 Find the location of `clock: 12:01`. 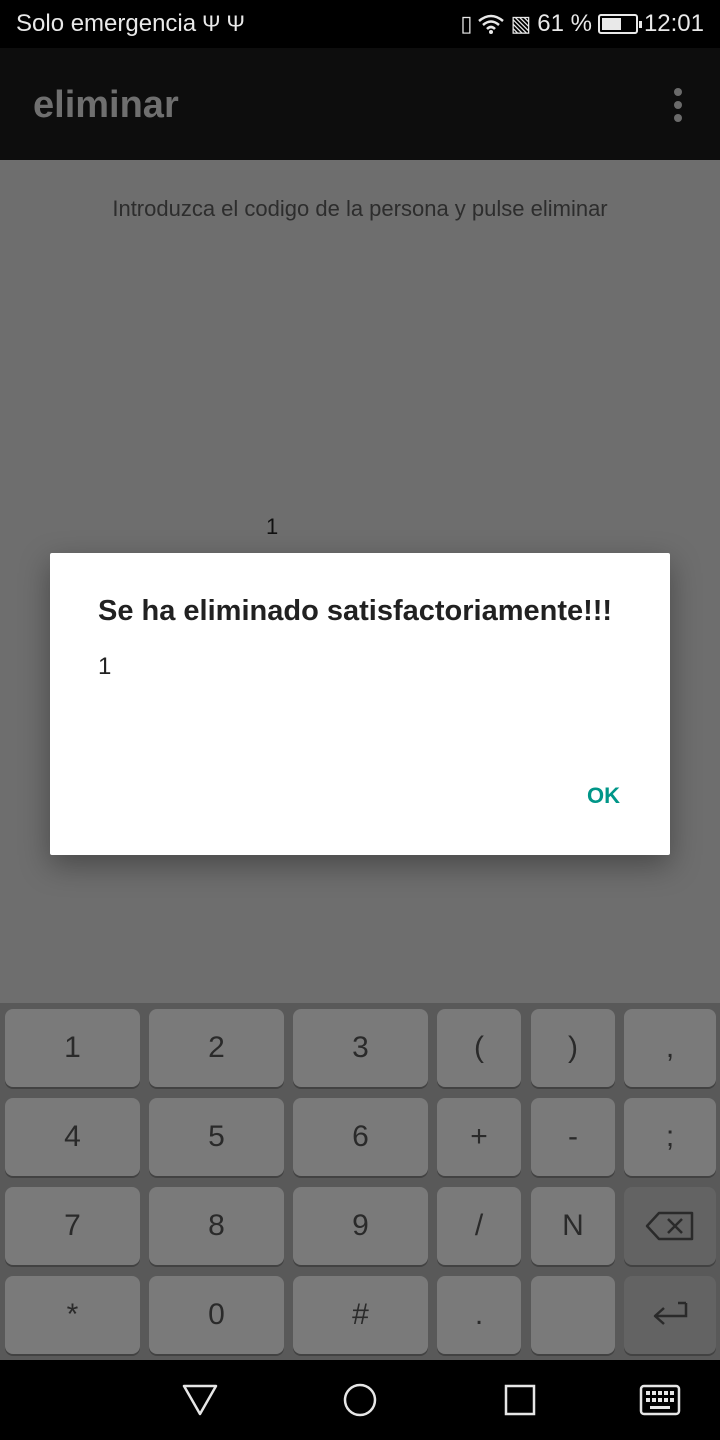

clock: 12:01 is located at coordinates (673, 23).